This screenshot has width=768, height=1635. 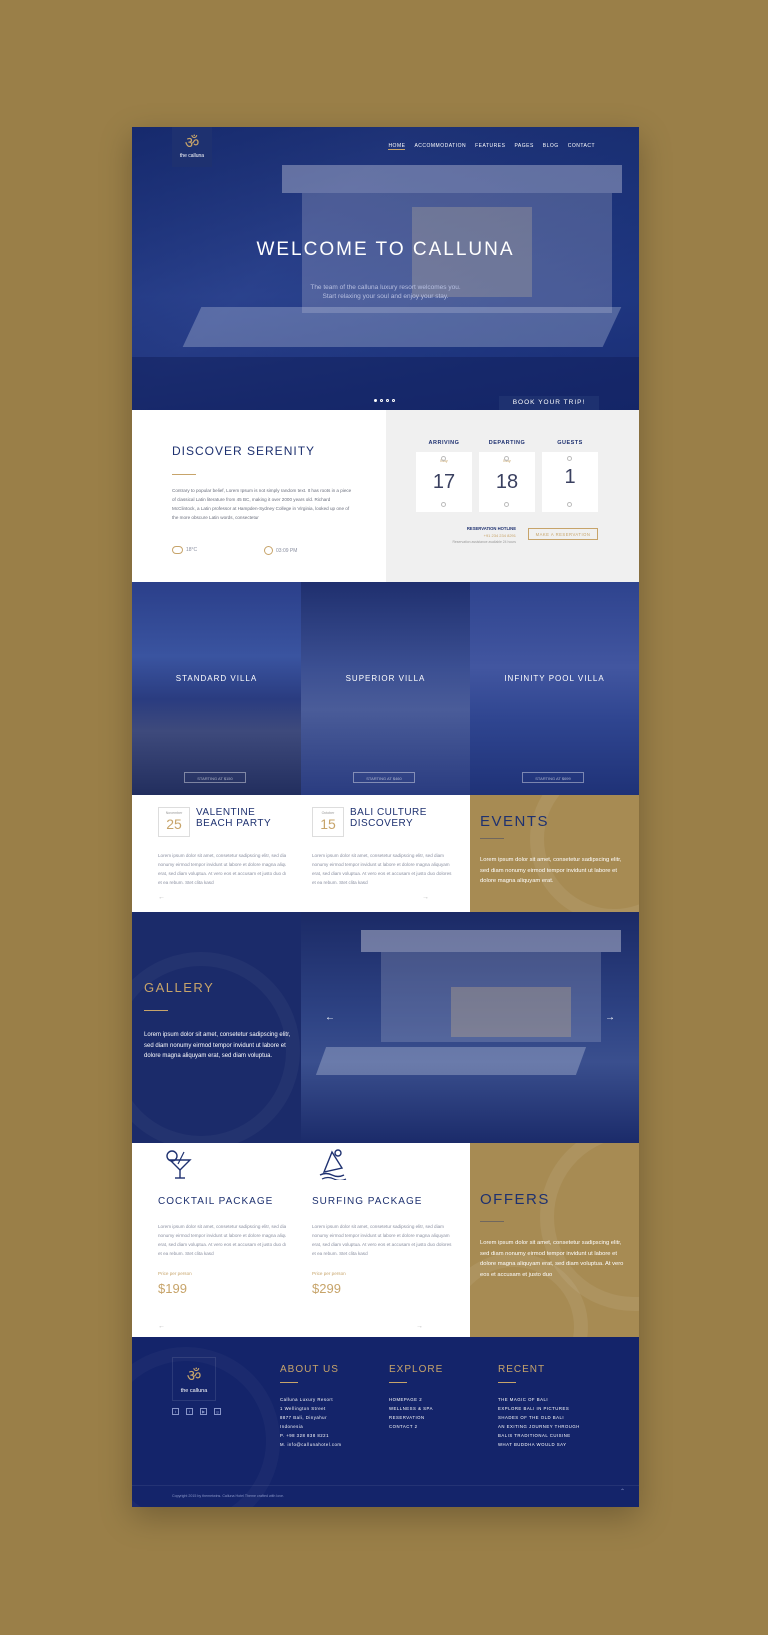 I want to click on departing-date-card: May 18, so click(x=507, y=482).